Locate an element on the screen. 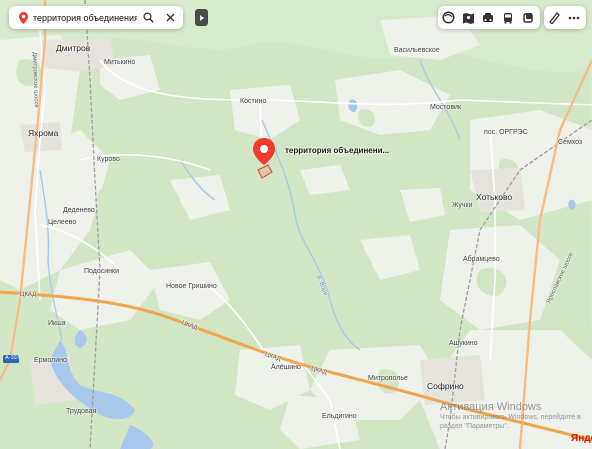 The image size is (592, 449). layers-button is located at coordinates (448, 17).